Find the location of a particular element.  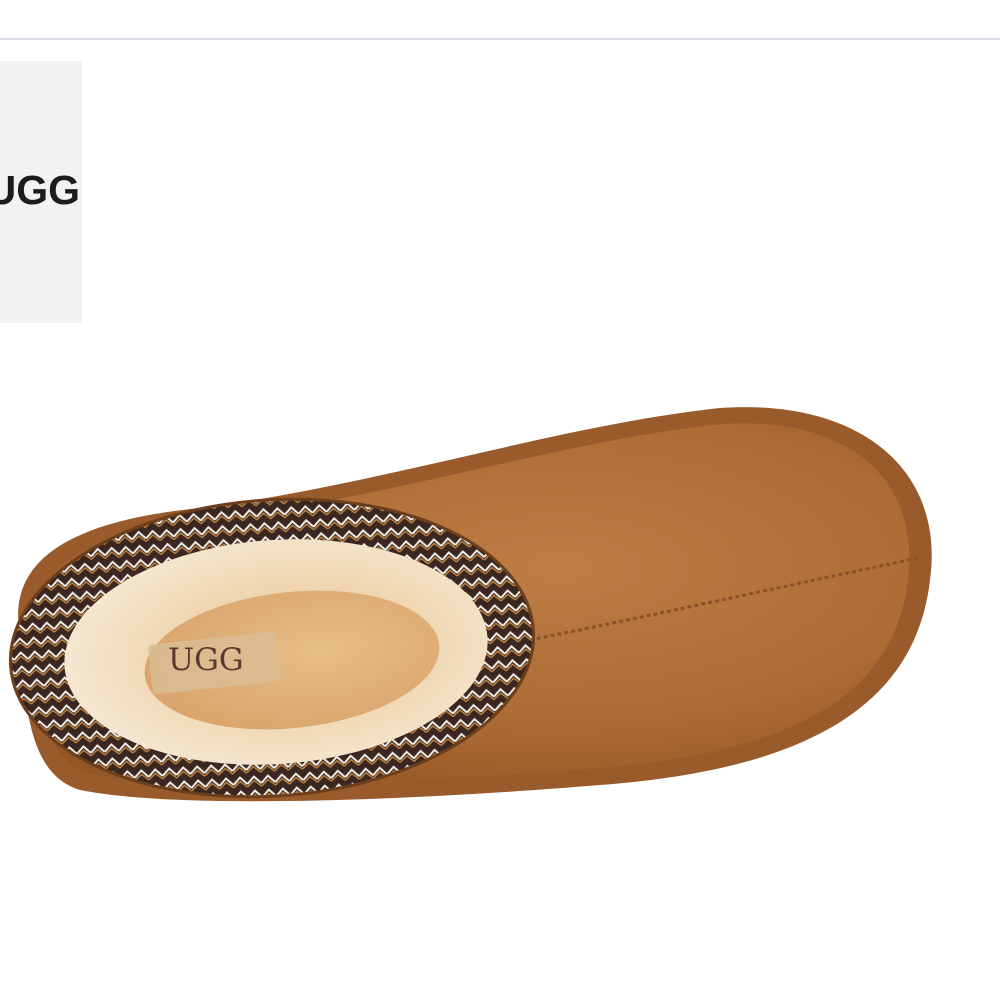

insole-logo-text: UGG is located at coordinates (206, 660).